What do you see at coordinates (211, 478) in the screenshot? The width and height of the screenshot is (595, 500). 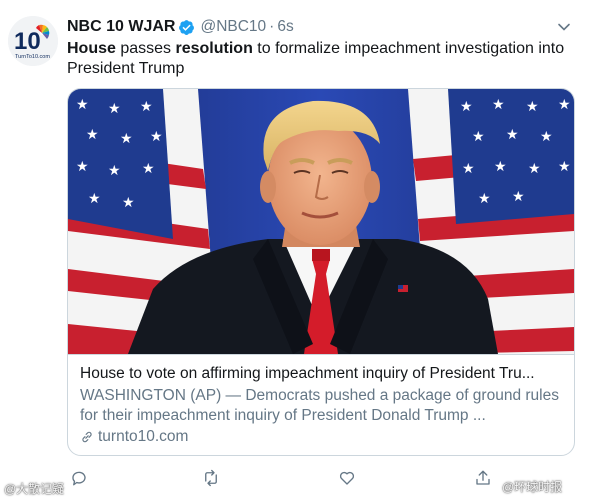 I see `retweet-icon` at bounding box center [211, 478].